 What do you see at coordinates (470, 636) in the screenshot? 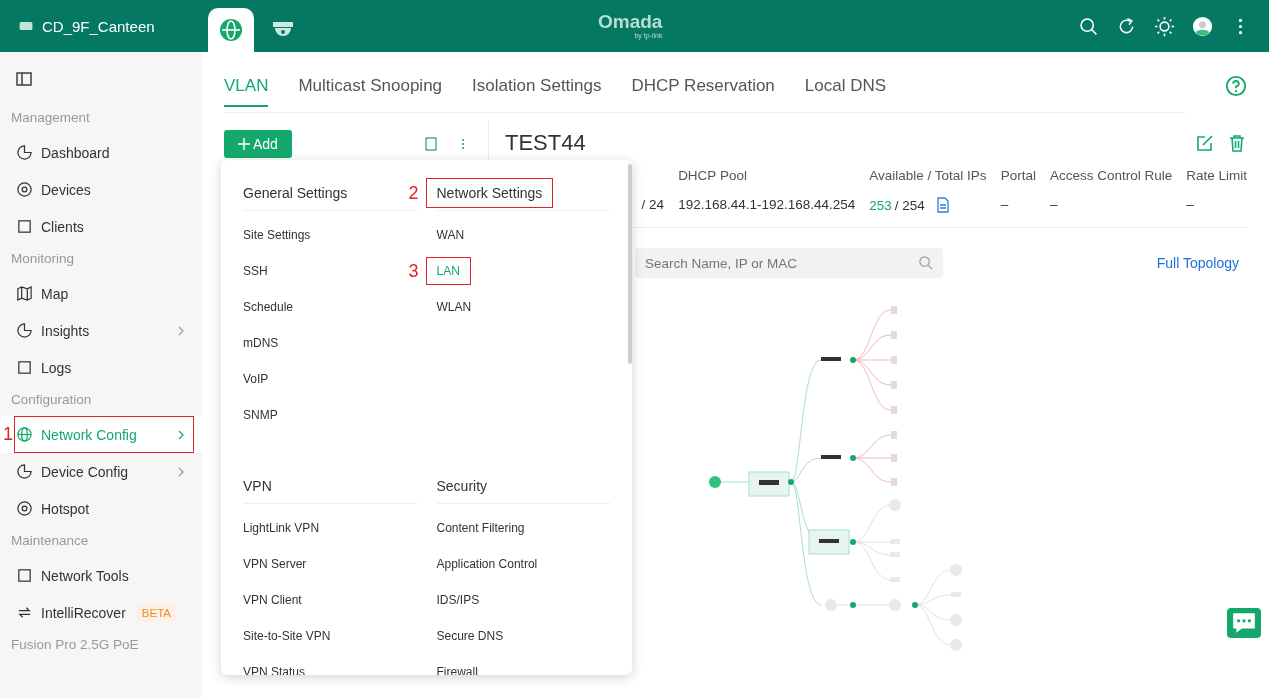
I see `menu-item: Secure DNS` at bounding box center [470, 636].